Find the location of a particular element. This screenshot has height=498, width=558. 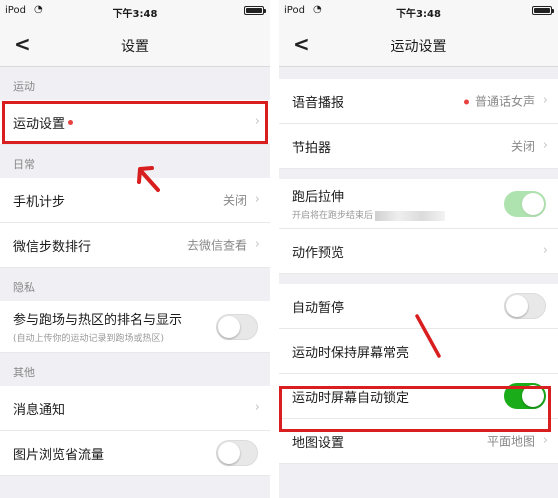

image-data-saver-label: 图片浏览省流量 is located at coordinates (59, 455).